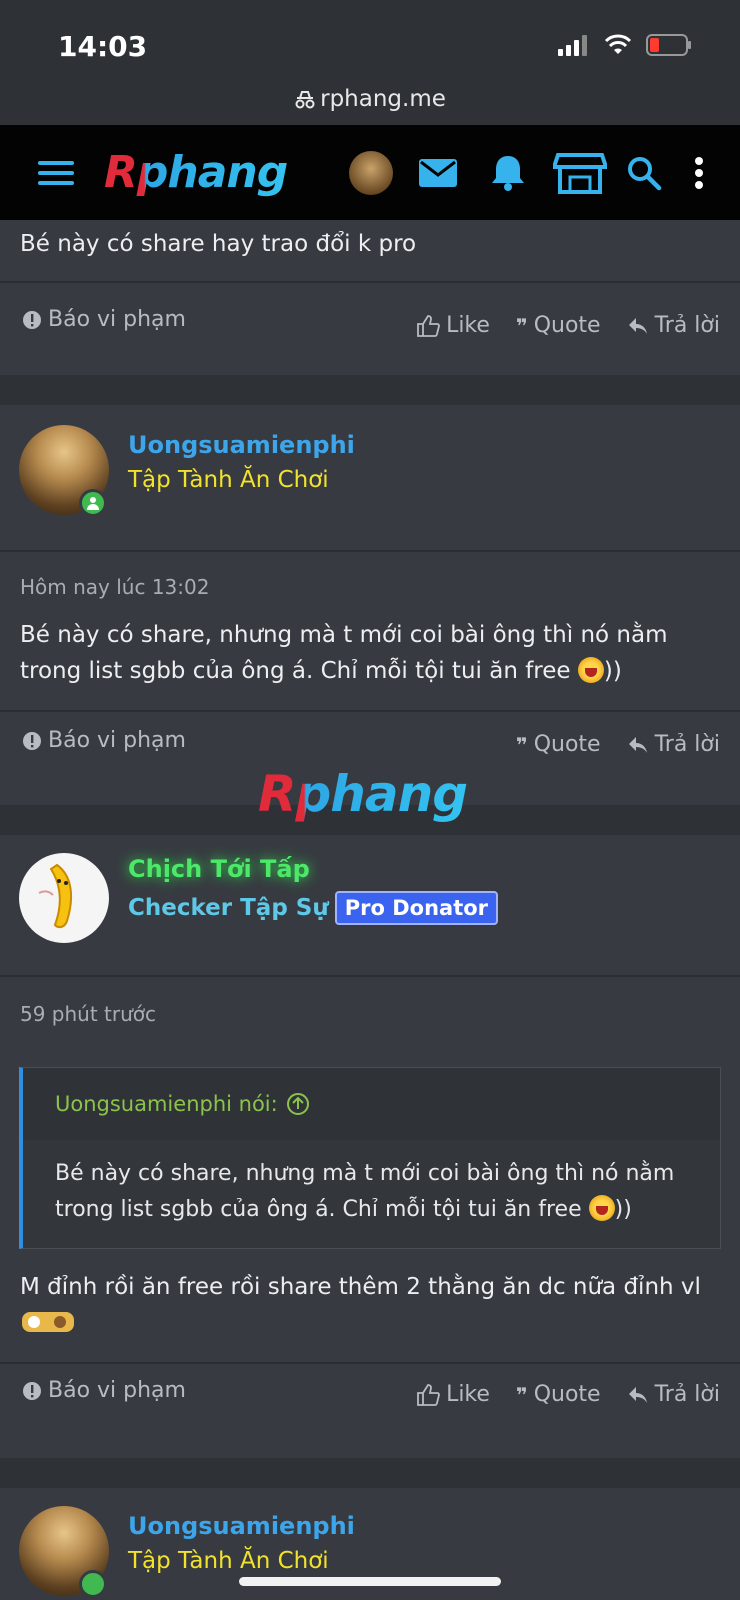 Image resolution: width=740 pixels, height=1600 pixels. Describe the element at coordinates (55, 896) in the screenshot. I see `banana-avatar-icon` at that location.